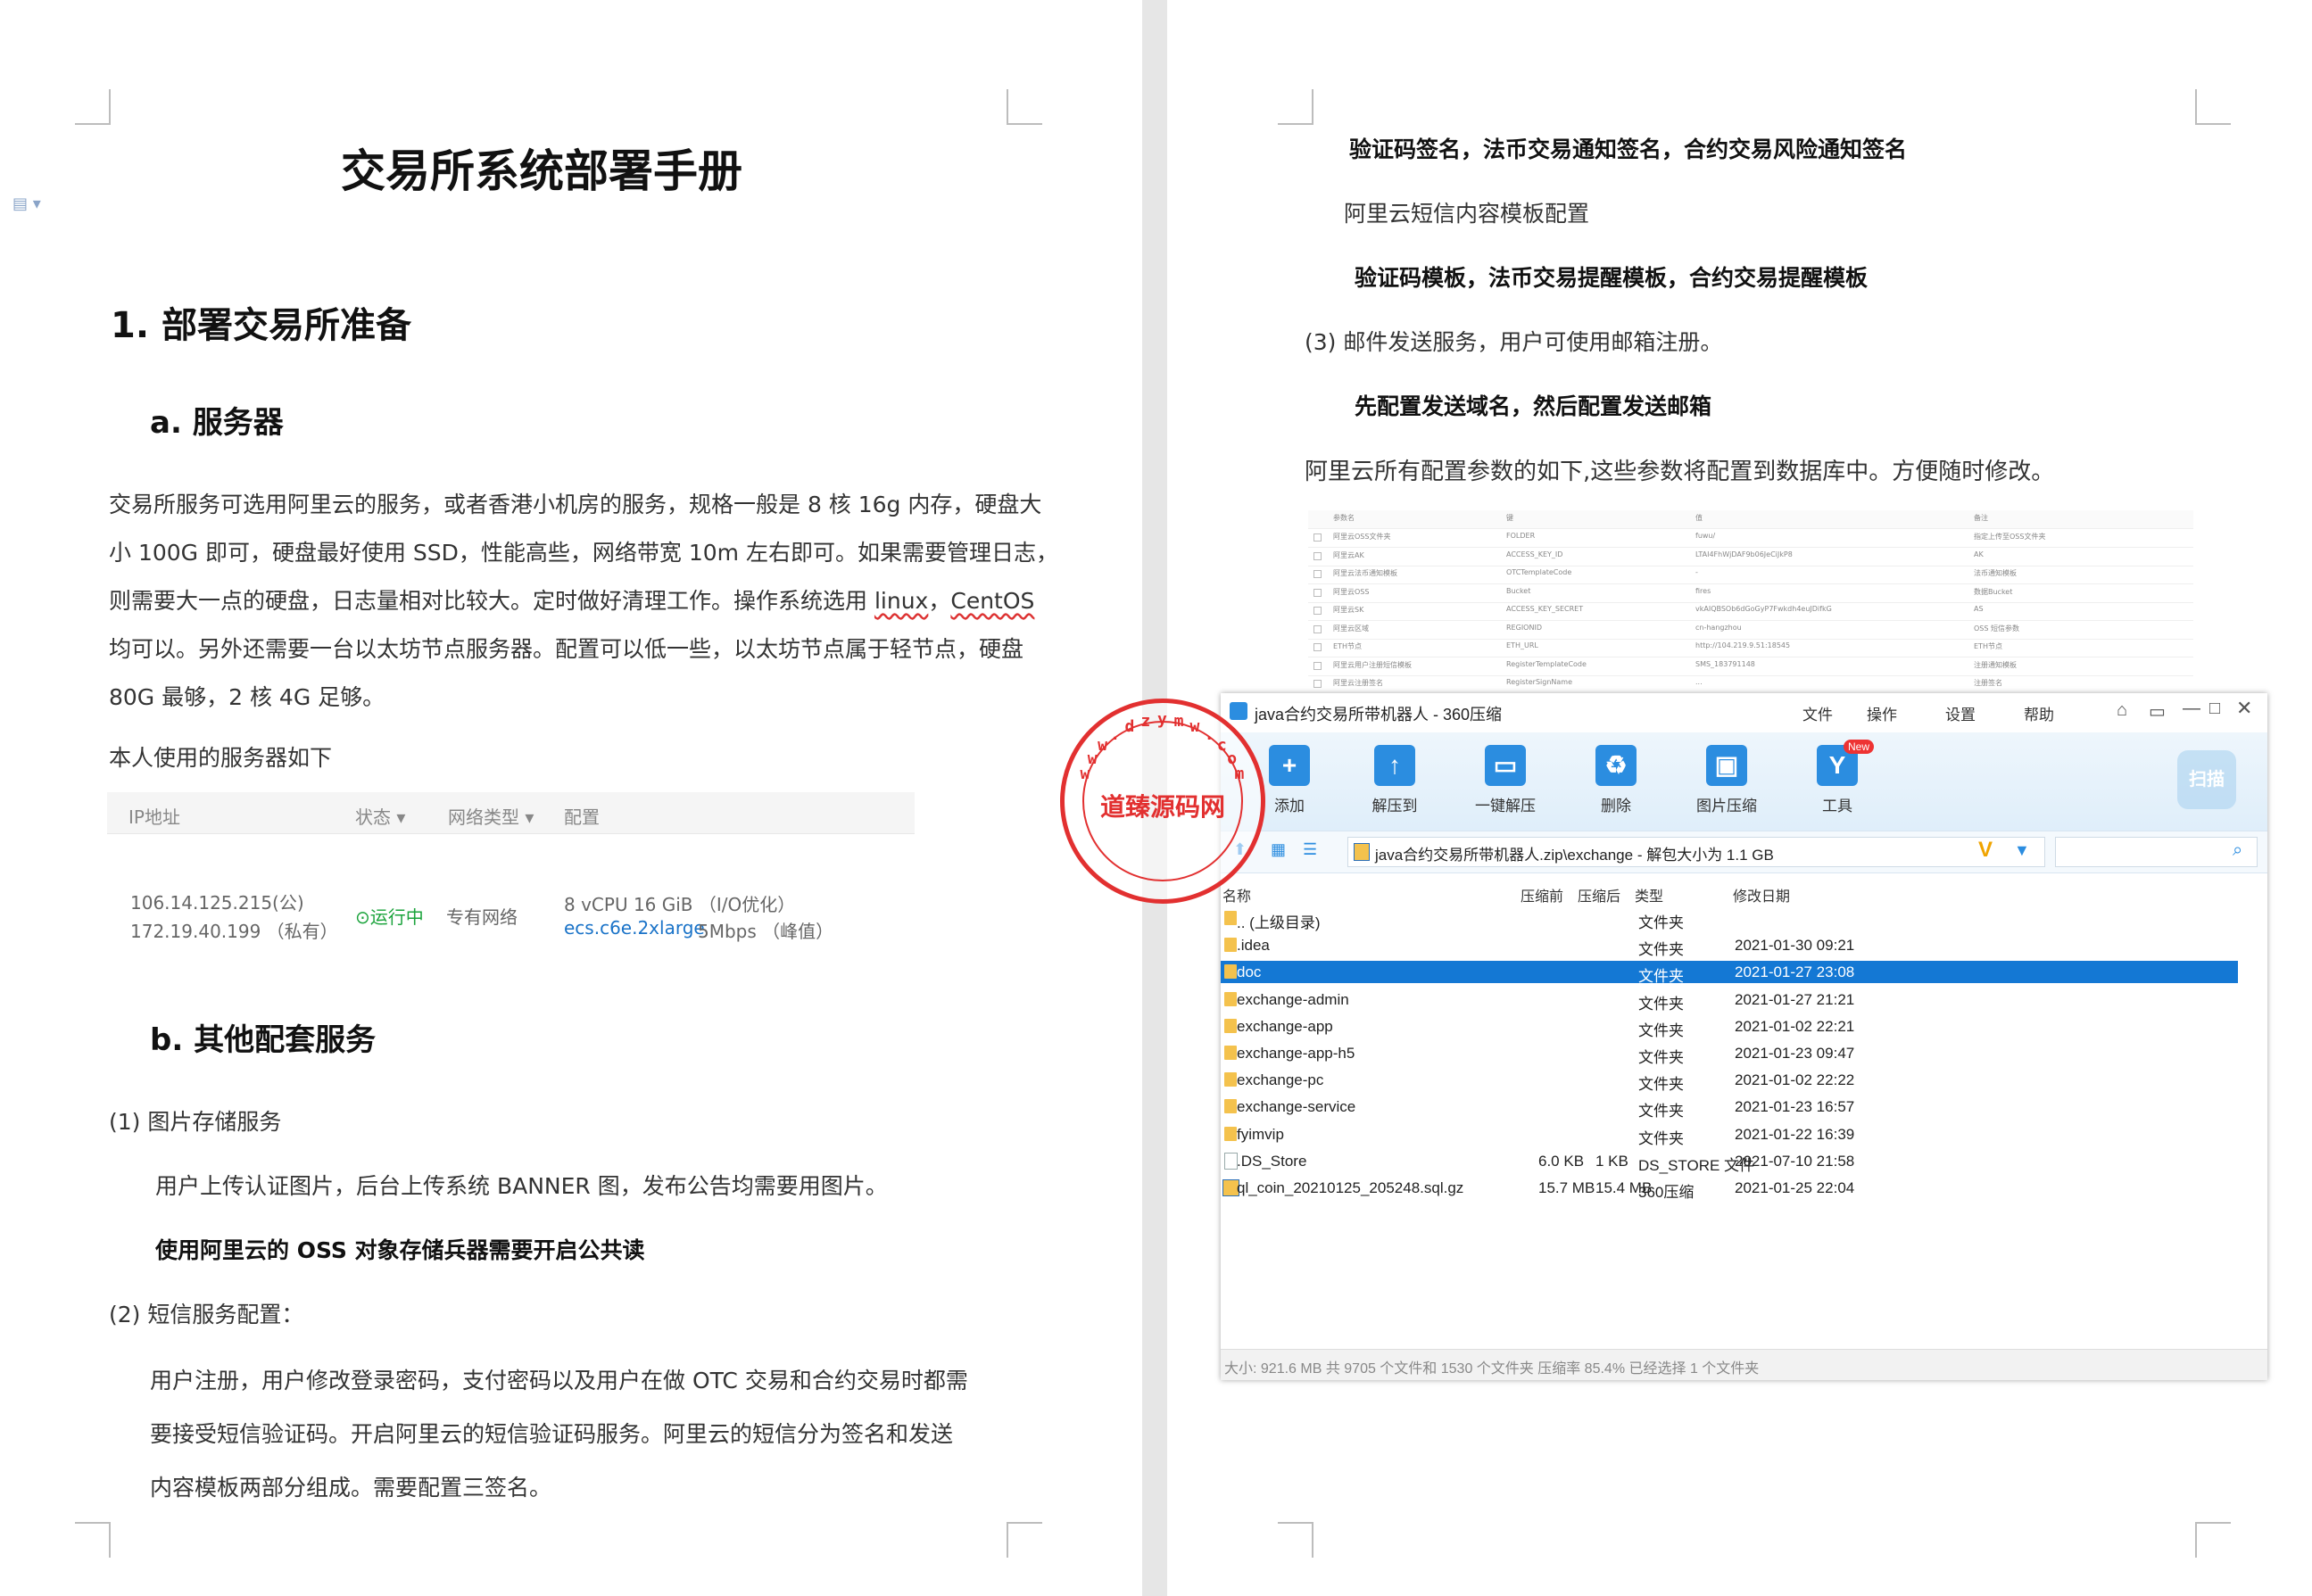  I want to click on config-cell: 阿里云法币通知模板, so click(1365, 573).